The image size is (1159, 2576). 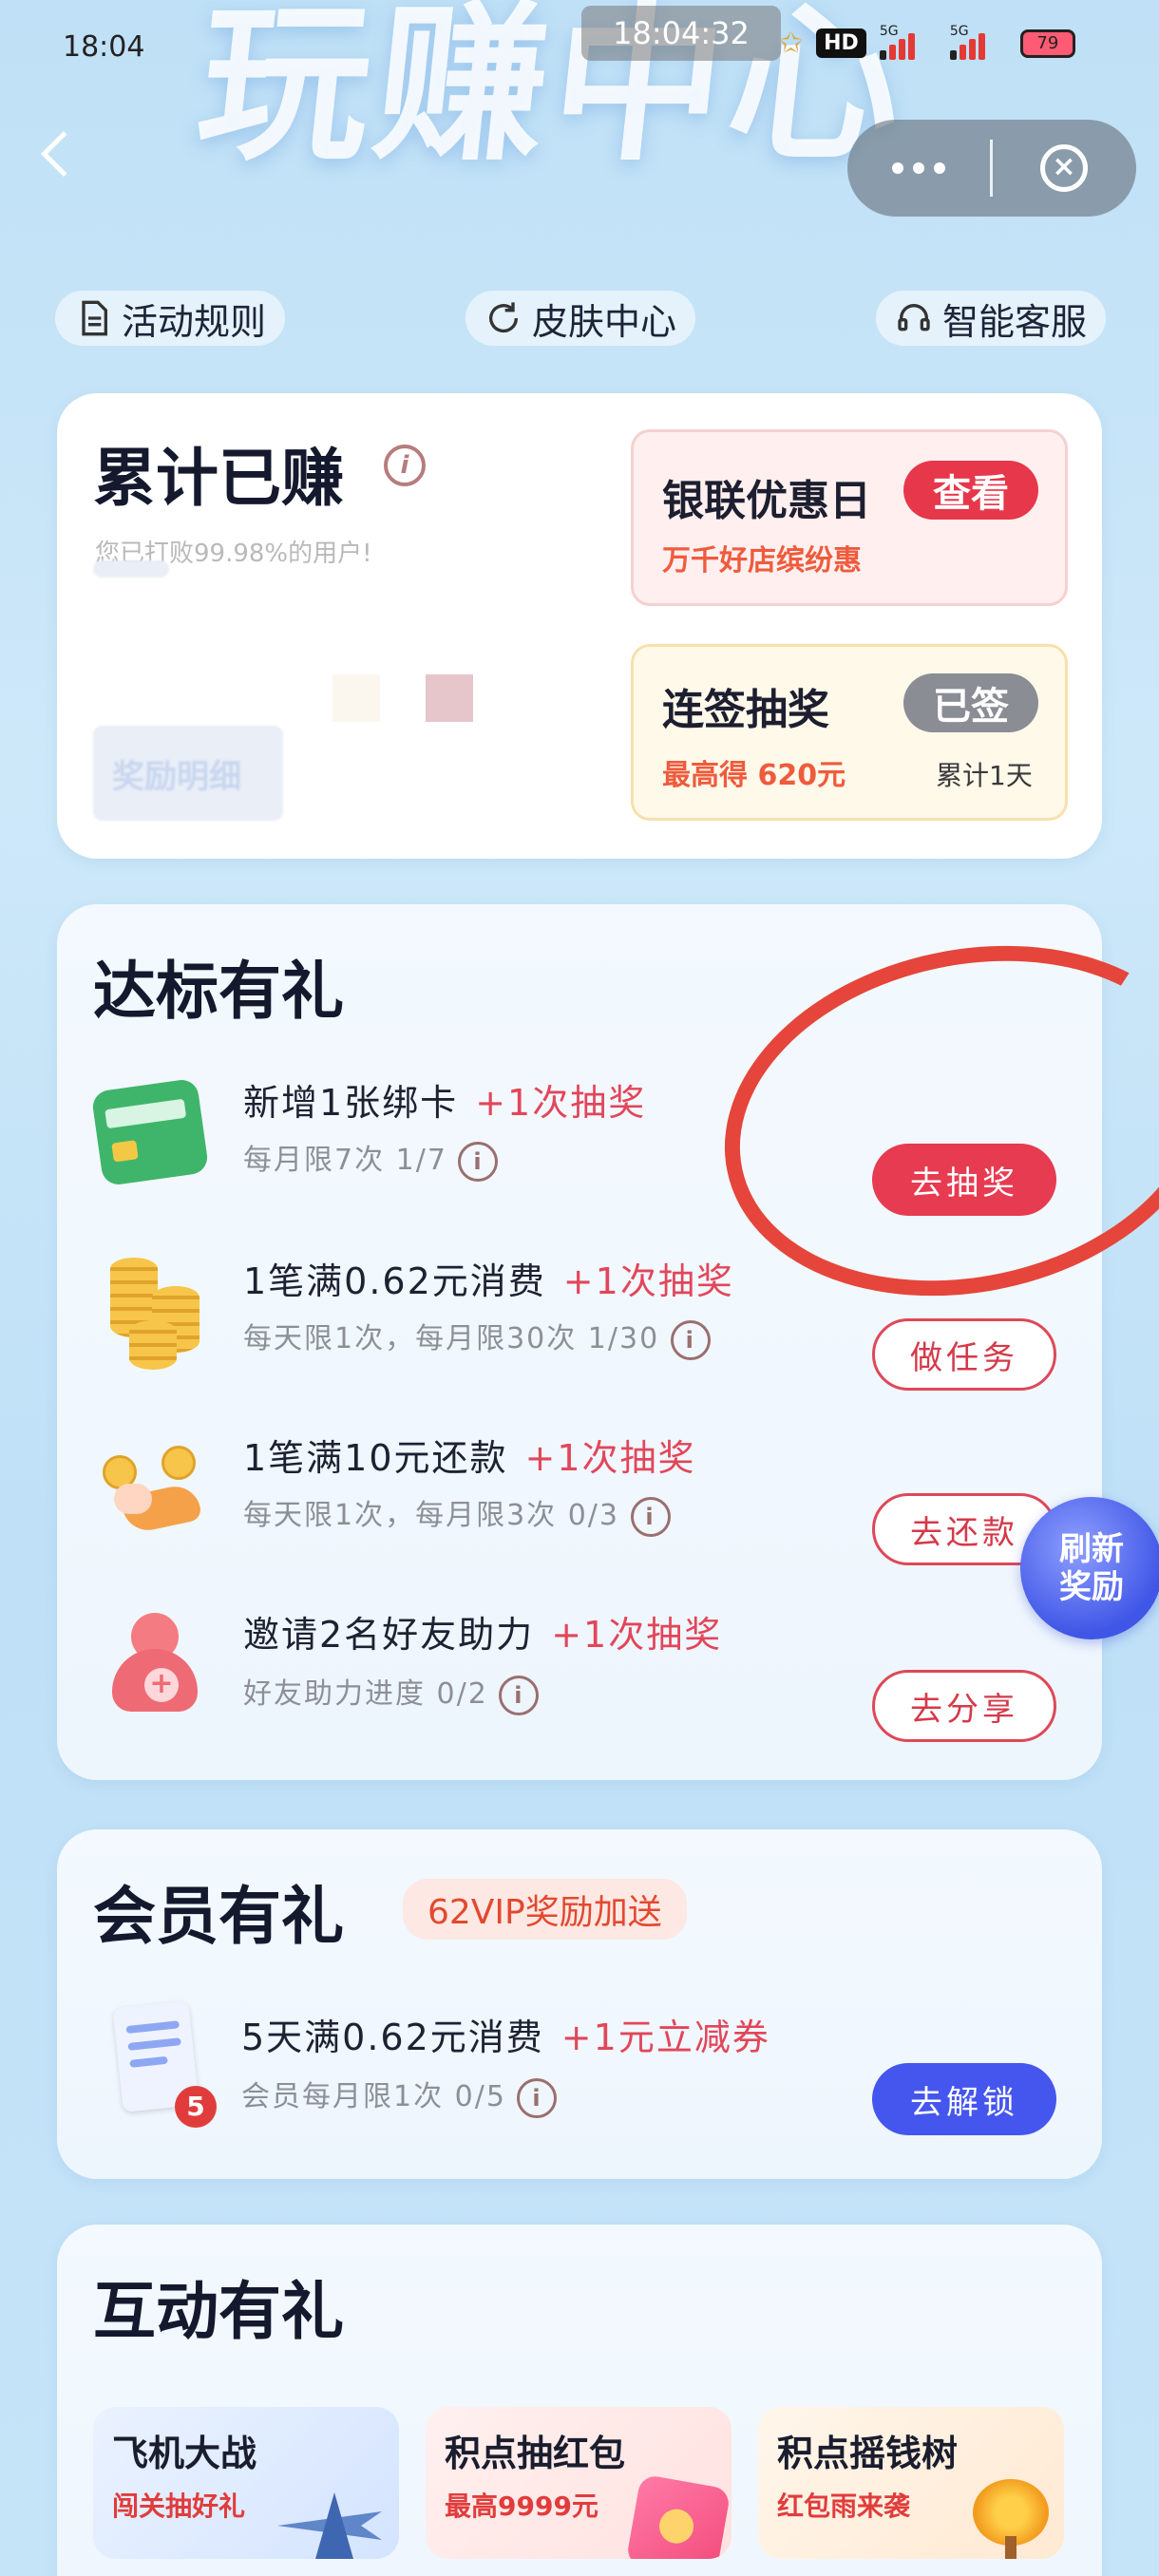 I want to click on headset-icon, so click(x=914, y=317).